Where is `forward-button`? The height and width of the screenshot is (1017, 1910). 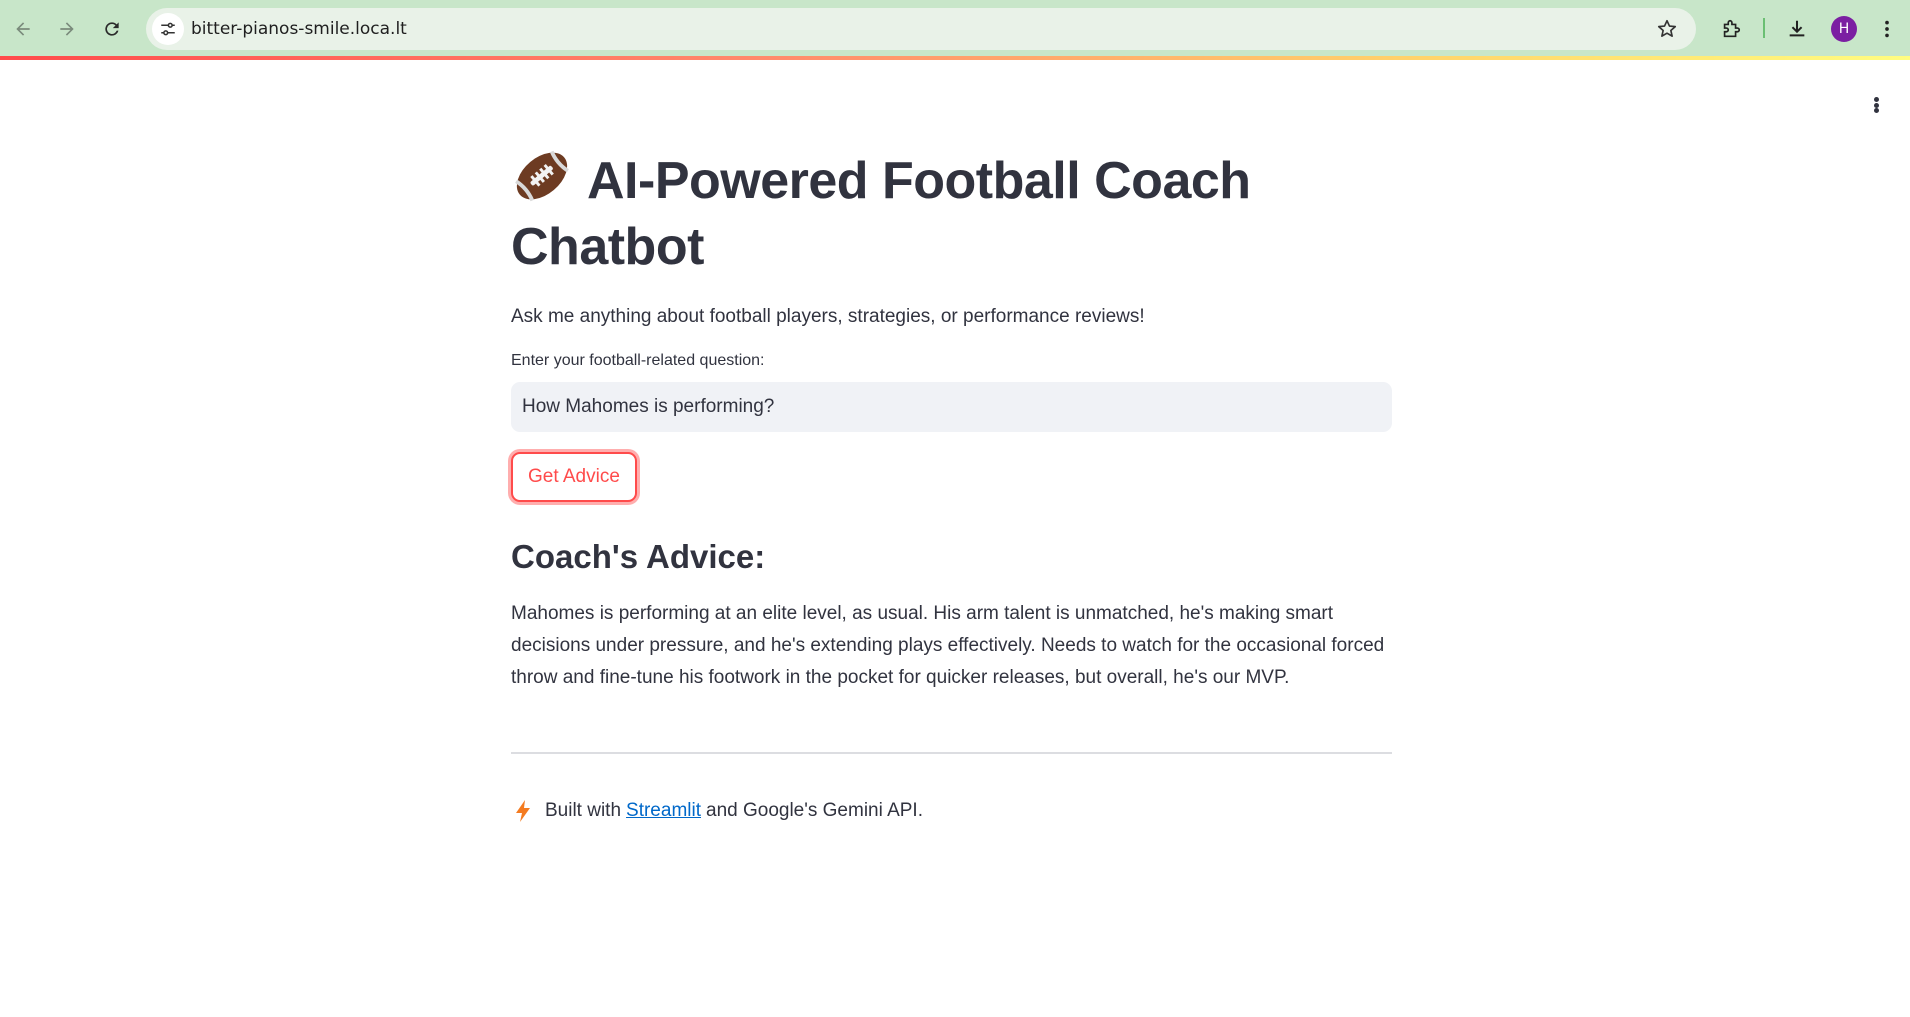
forward-button is located at coordinates (67, 29).